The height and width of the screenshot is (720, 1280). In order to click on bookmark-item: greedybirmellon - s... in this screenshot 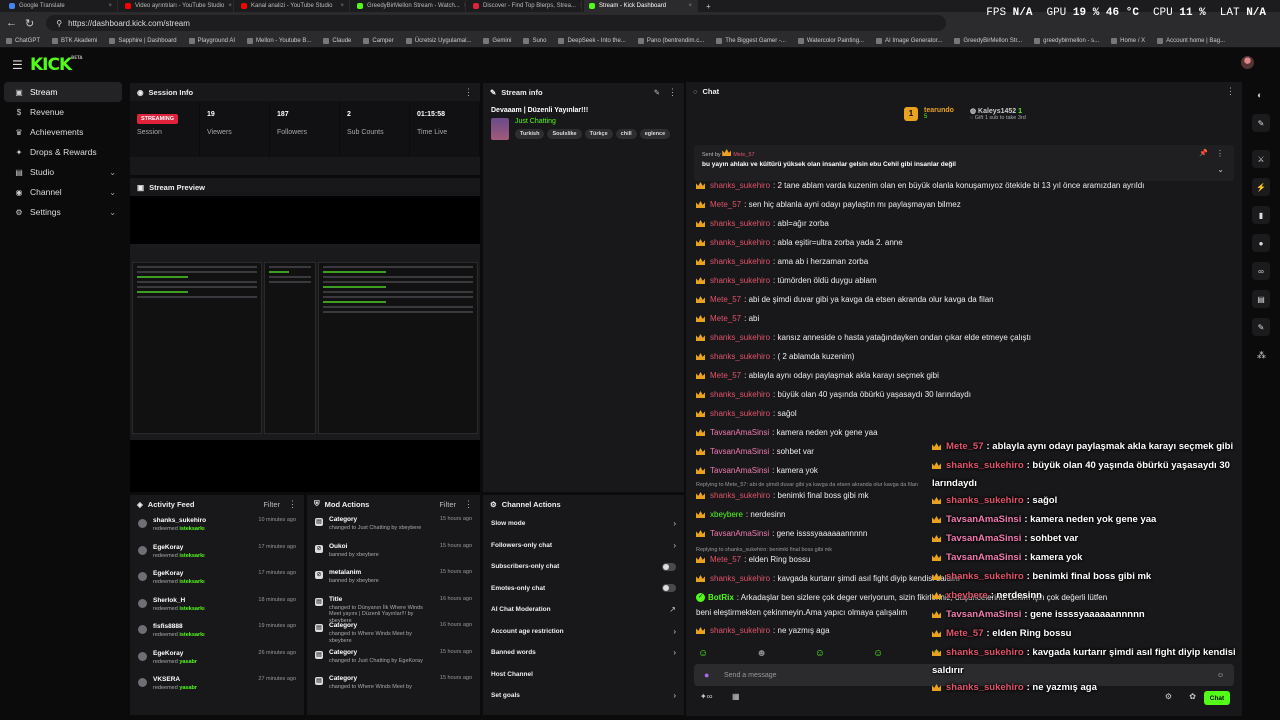, I will do `click(1066, 40)`.